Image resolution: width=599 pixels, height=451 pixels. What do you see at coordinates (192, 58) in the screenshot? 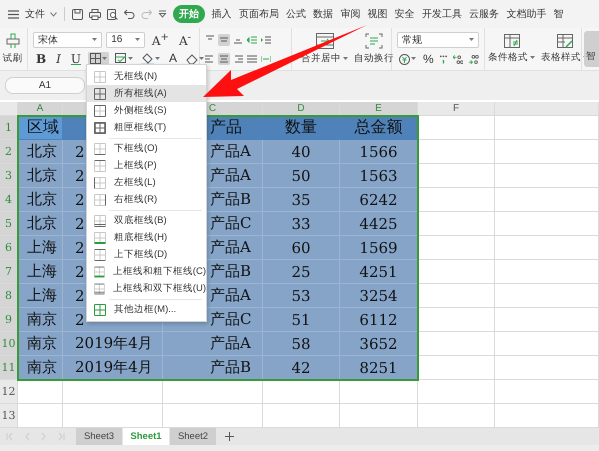
I see `eraser-icon` at bounding box center [192, 58].